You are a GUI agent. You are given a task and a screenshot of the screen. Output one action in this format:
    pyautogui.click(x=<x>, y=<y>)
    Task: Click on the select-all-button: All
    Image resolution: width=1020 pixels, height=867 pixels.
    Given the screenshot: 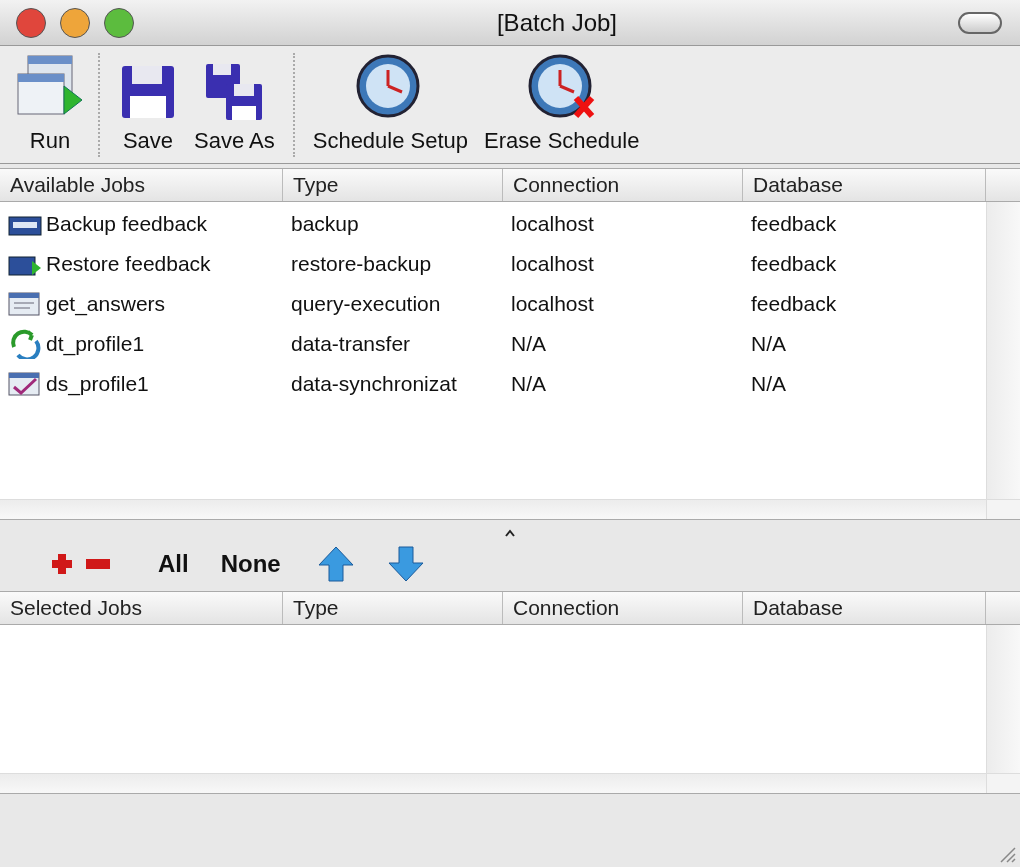 What is the action you would take?
    pyautogui.click(x=173, y=564)
    